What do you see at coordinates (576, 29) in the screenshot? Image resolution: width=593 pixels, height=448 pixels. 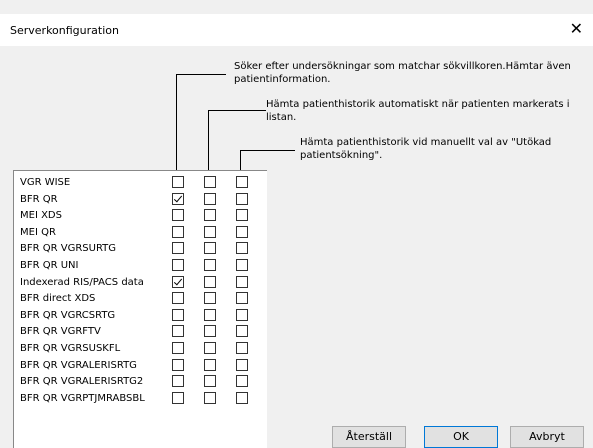 I see `close-icon: ✕` at bounding box center [576, 29].